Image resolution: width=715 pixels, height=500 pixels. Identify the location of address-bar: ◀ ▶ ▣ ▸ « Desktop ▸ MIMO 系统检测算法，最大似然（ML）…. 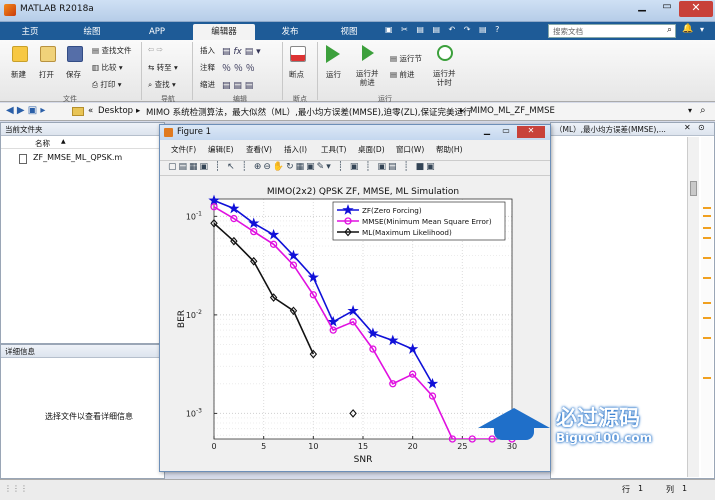
(357, 112).